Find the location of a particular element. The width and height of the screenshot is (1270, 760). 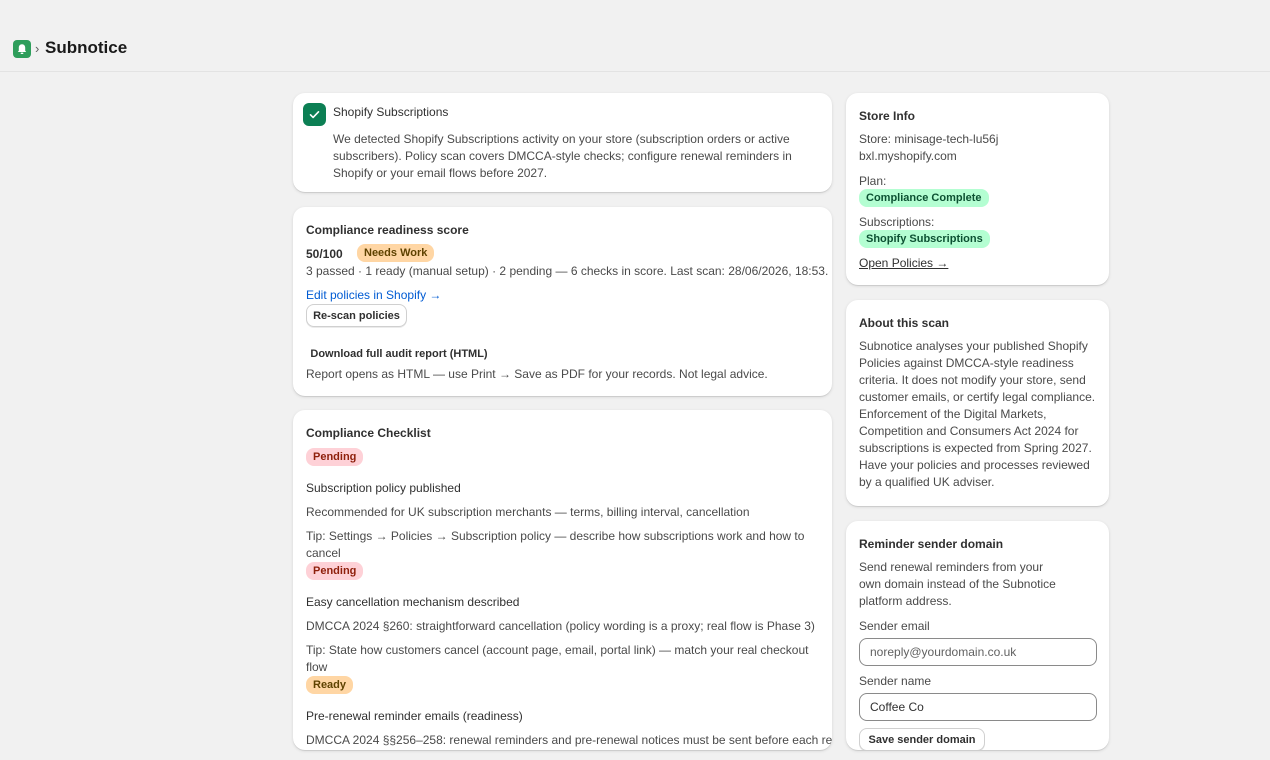

status-badge: Needs Work is located at coordinates (396, 253).